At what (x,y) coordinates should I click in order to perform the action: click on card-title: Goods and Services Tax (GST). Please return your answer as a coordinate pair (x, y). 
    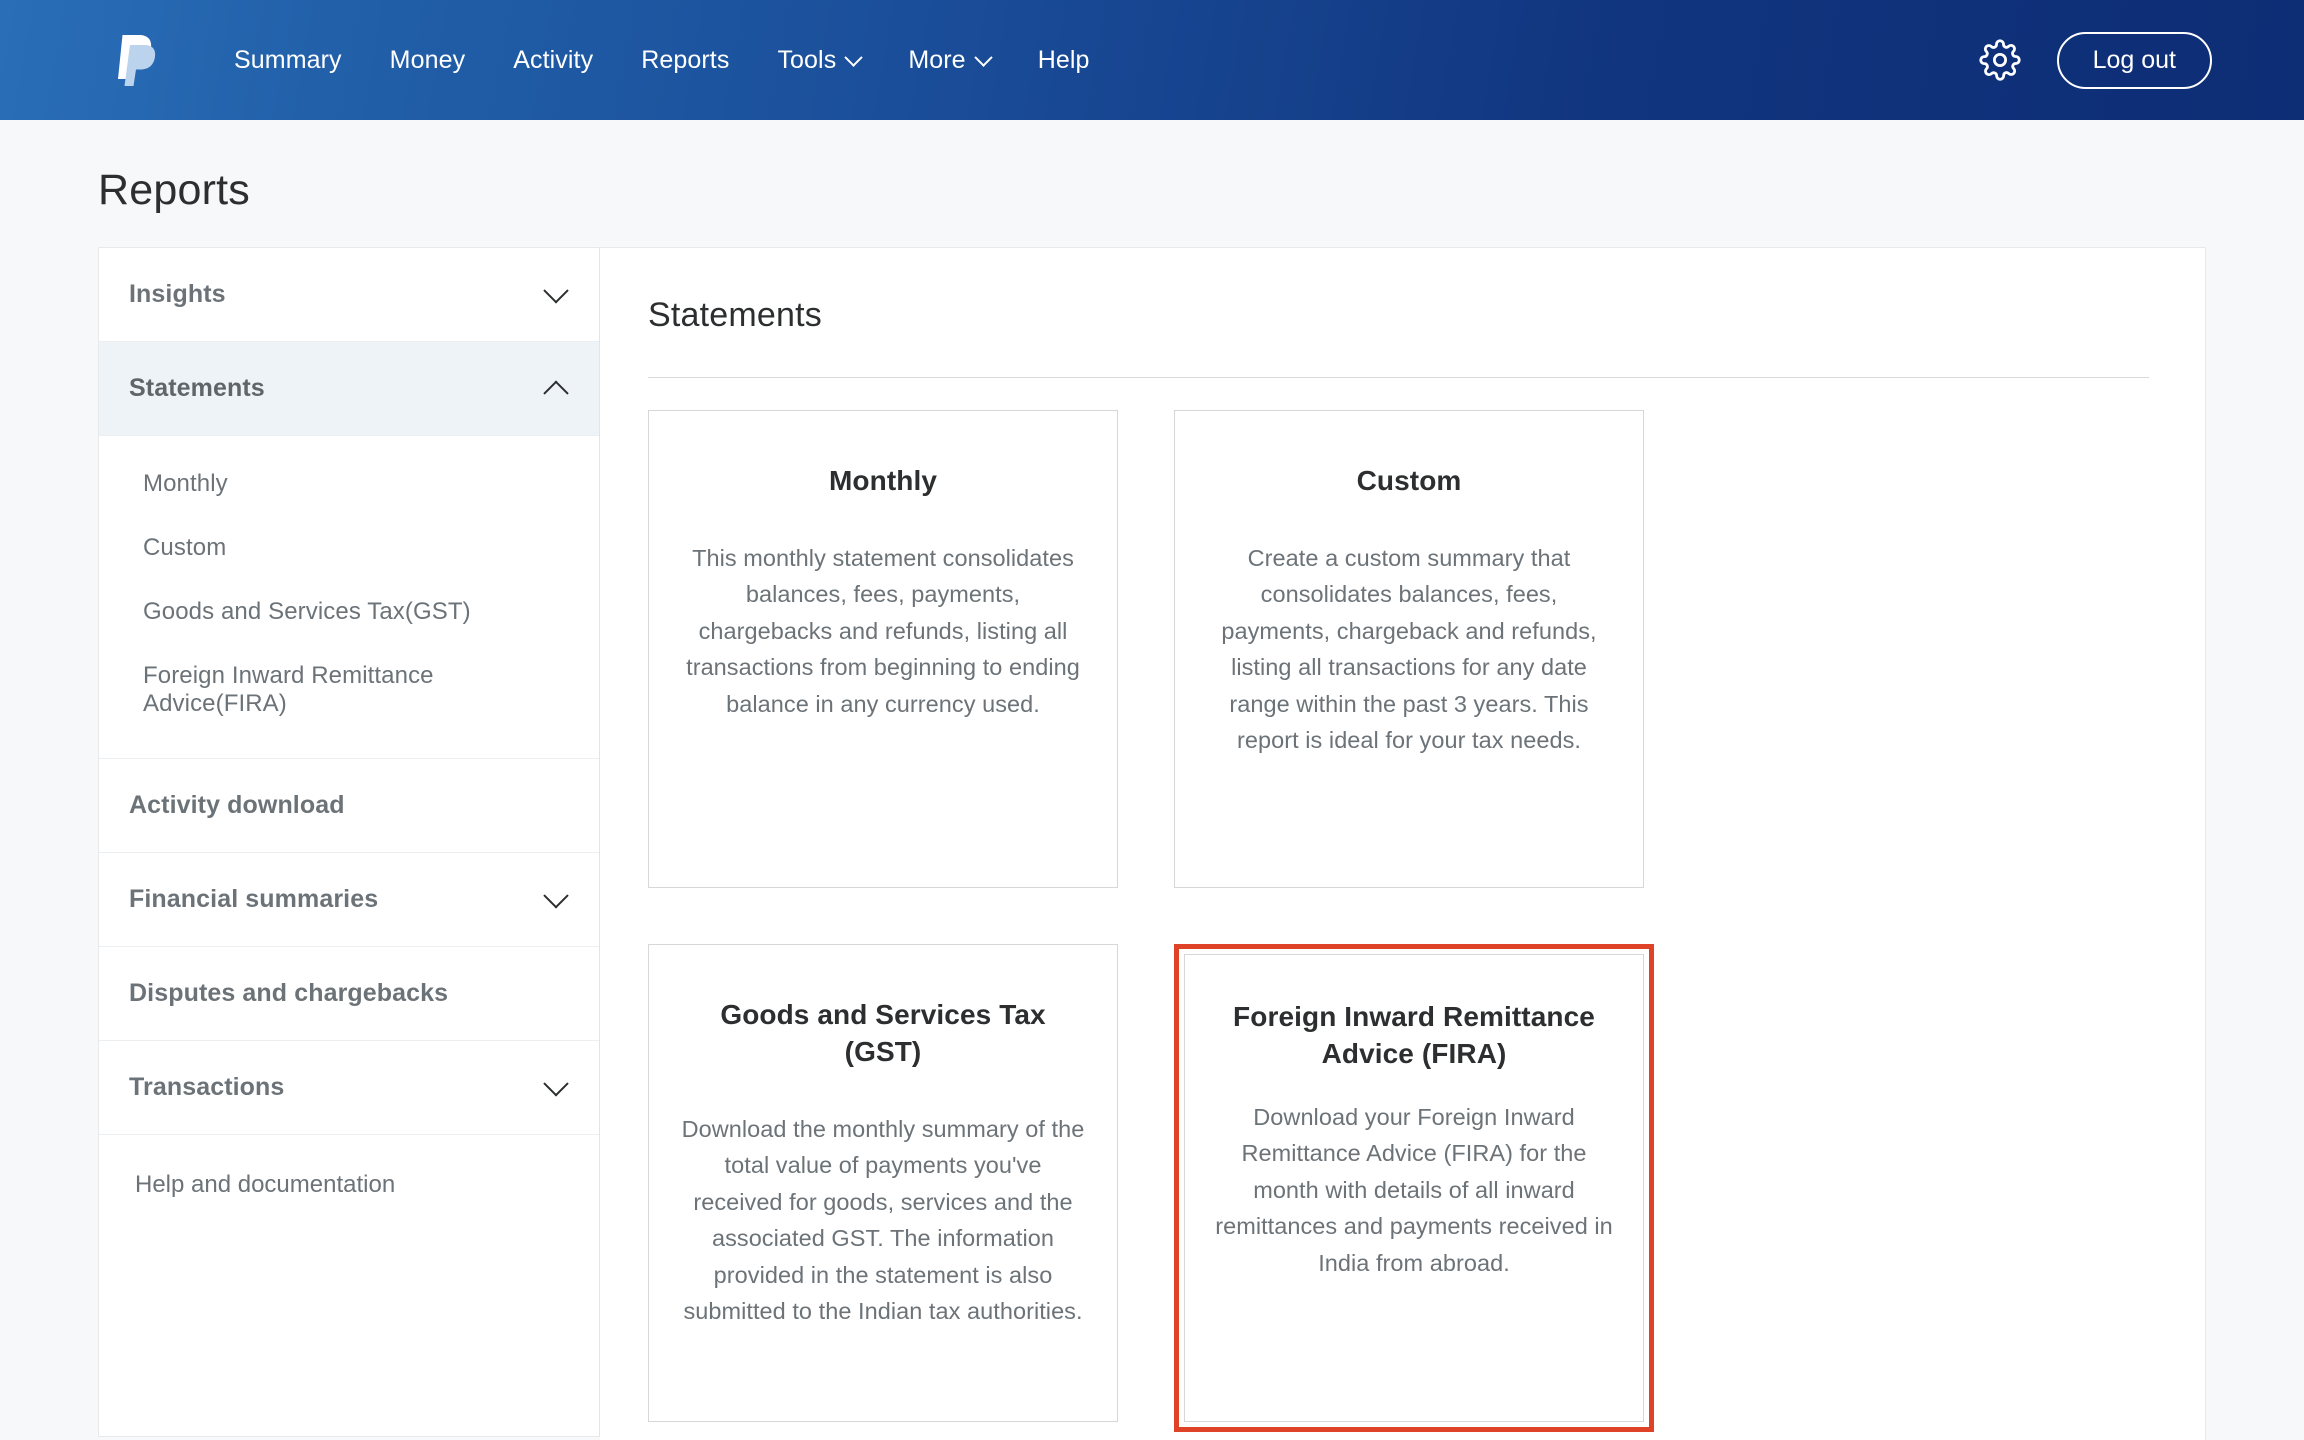
    Looking at the image, I should click on (883, 1033).